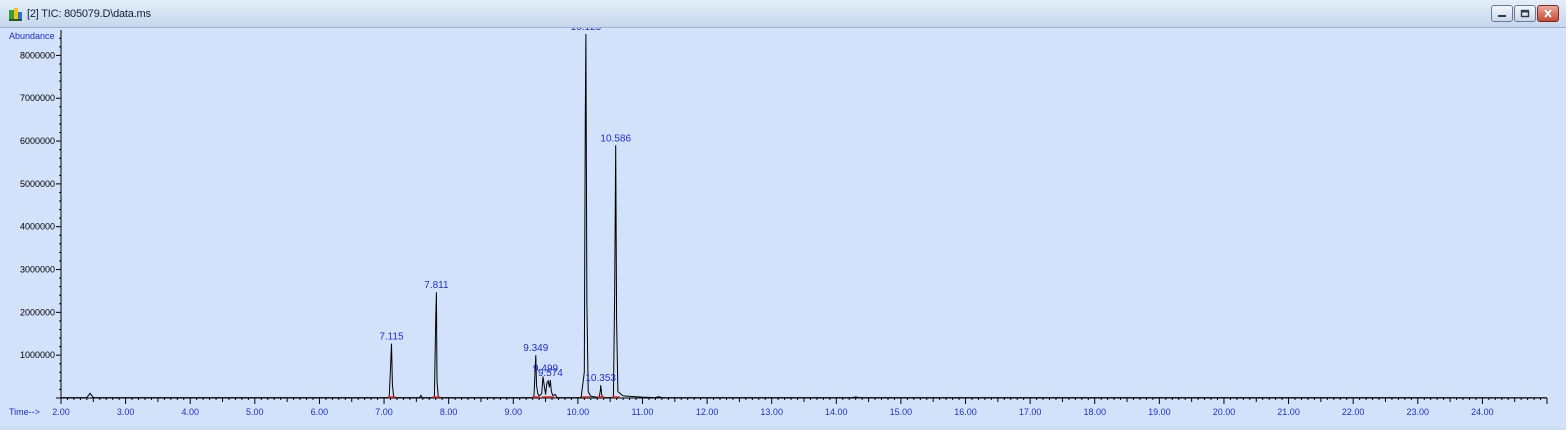  I want to click on x-tick-label: 5.00, so click(255, 412).